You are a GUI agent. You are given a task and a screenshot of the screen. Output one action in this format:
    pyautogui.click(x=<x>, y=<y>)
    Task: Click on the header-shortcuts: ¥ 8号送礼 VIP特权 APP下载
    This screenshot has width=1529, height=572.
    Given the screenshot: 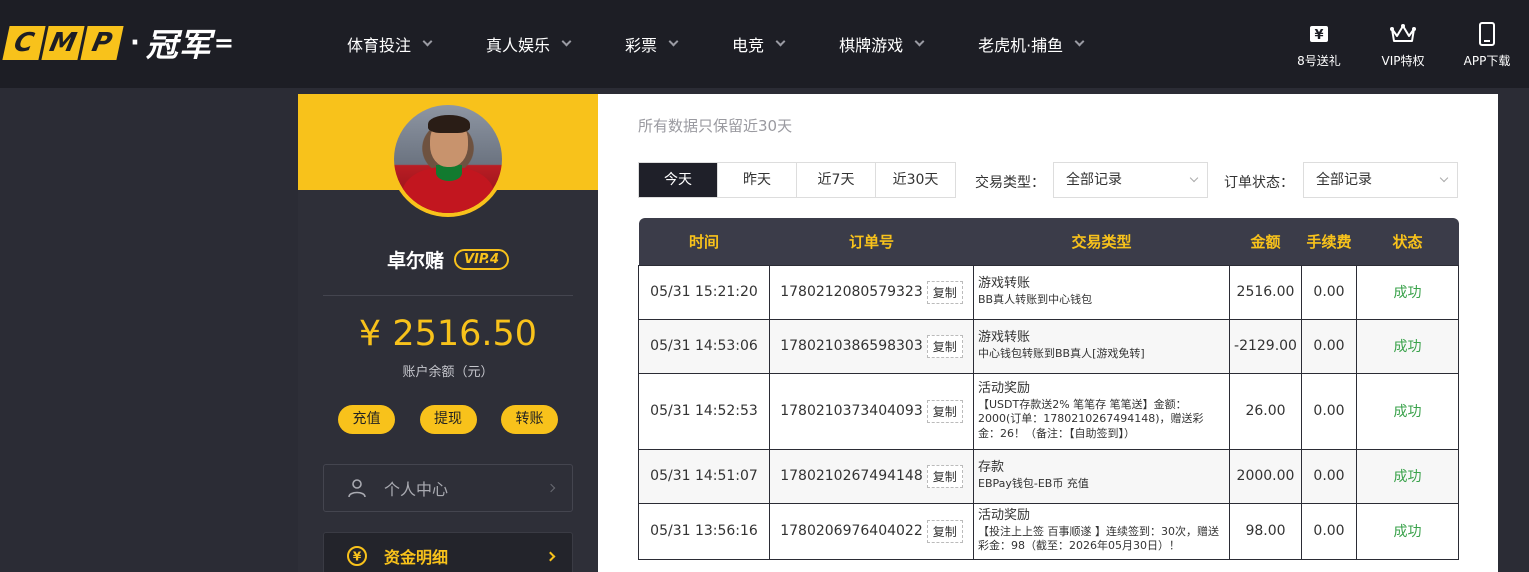 What is the action you would take?
    pyautogui.click(x=1403, y=45)
    